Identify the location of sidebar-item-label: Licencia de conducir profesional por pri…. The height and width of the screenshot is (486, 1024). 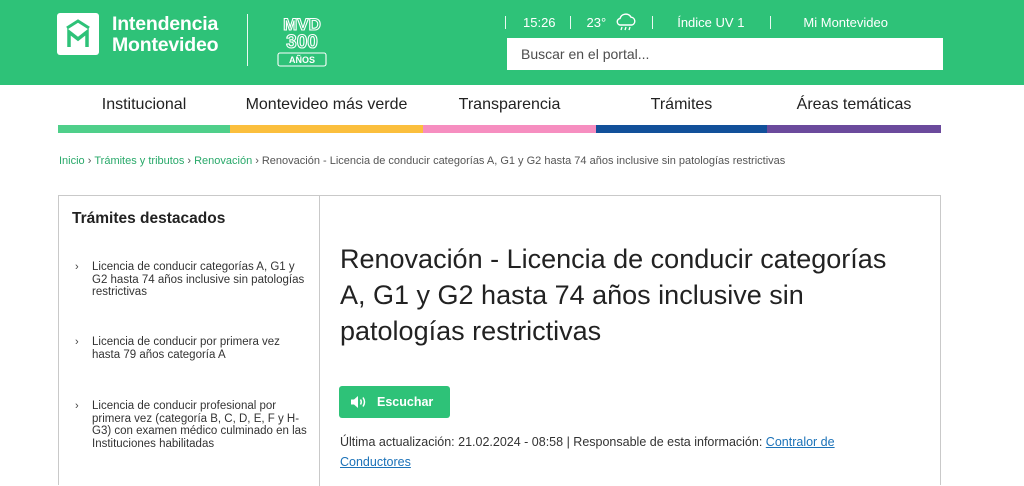
(199, 425).